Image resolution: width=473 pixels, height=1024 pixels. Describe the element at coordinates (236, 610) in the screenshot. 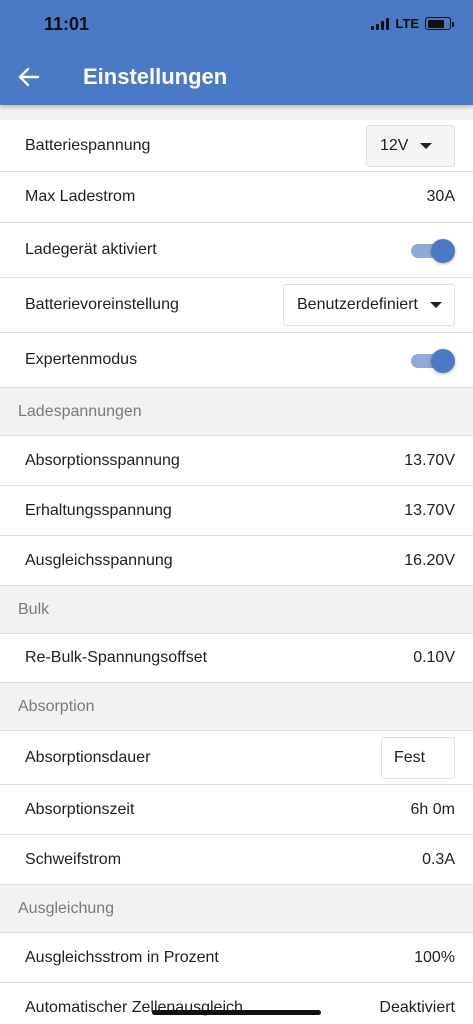

I see `section-bulk: Bulk` at that location.